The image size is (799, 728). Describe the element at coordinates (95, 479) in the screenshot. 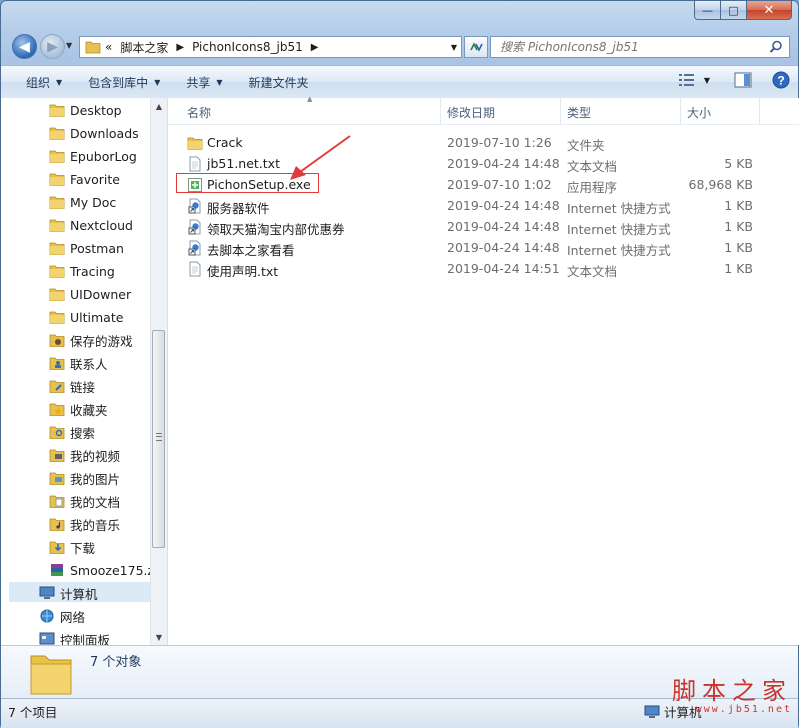

I see `nav-item-label: 我的图片` at that location.